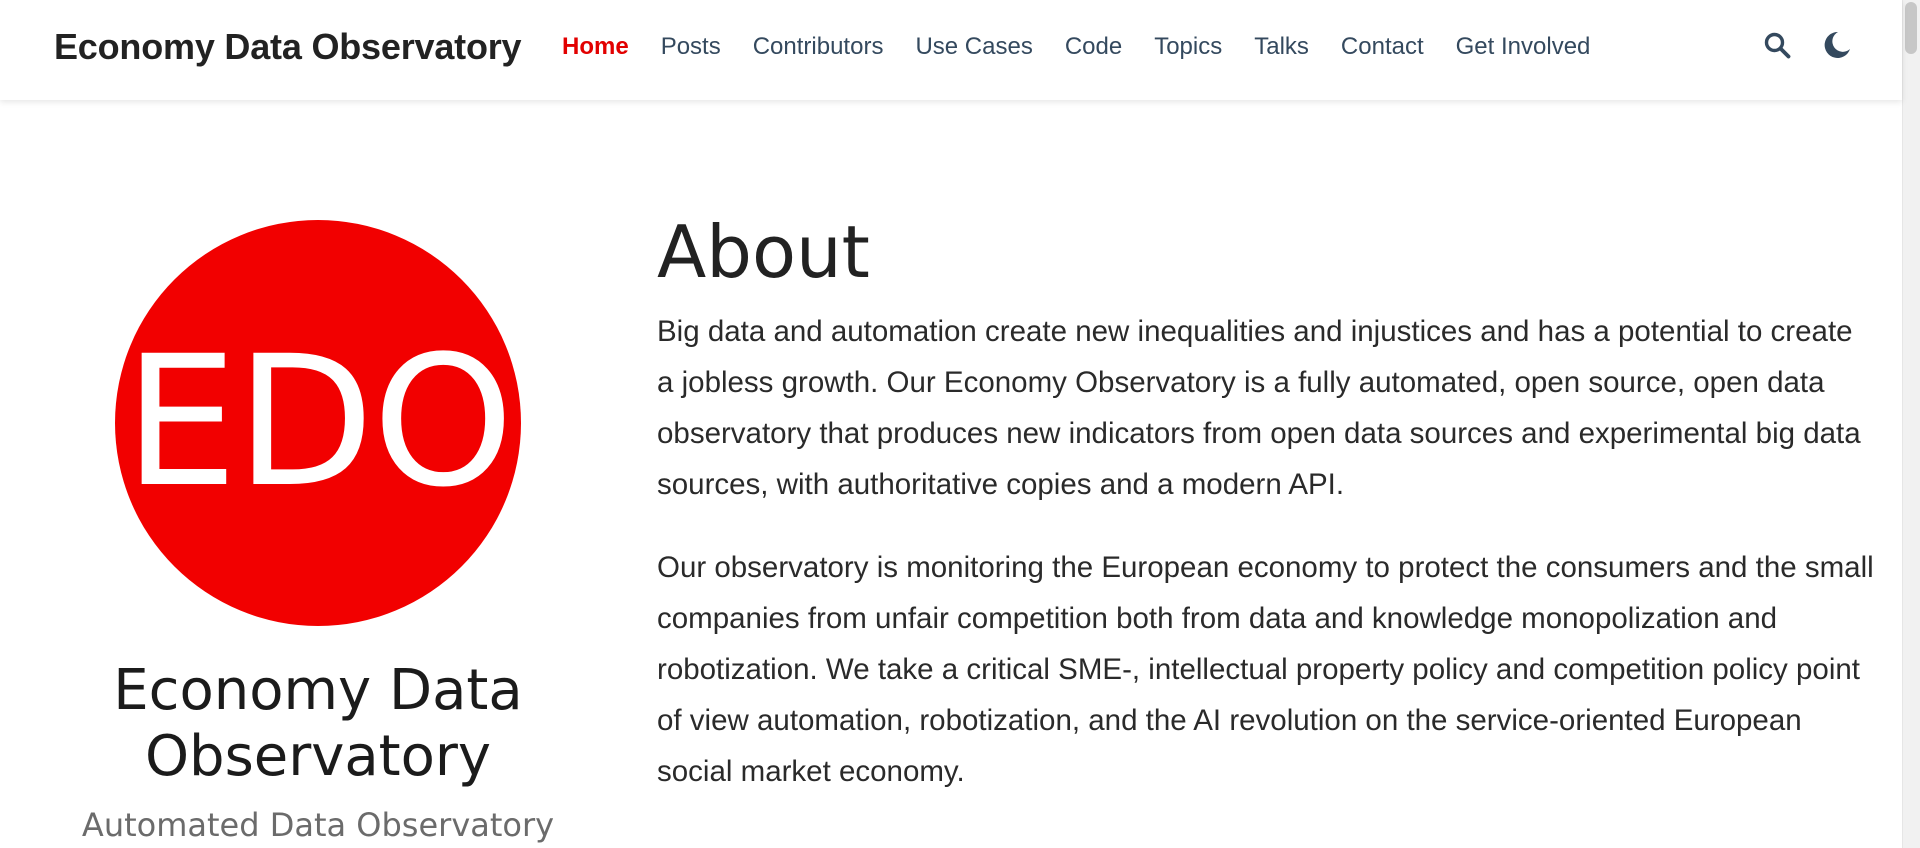 The height and width of the screenshot is (848, 1920). Describe the element at coordinates (1777, 45) in the screenshot. I see `search-icon` at that location.